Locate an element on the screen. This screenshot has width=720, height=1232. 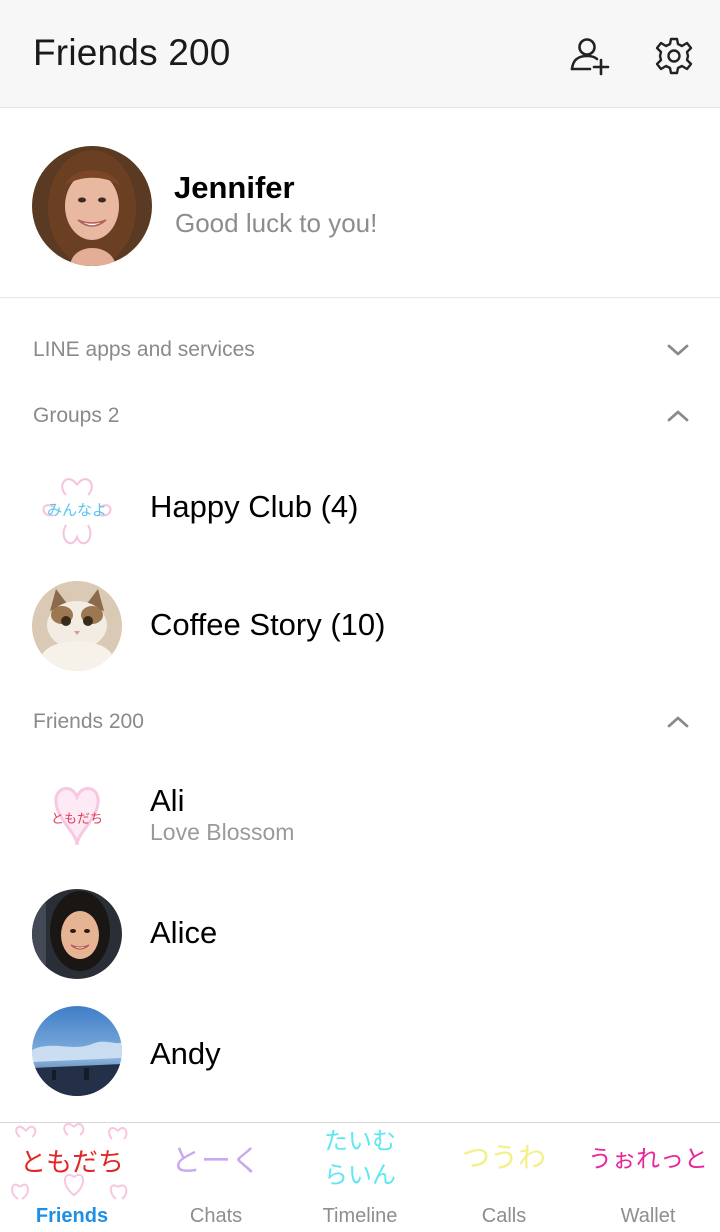
tab-art-text: ともだち is located at coordinates (72, 1163).